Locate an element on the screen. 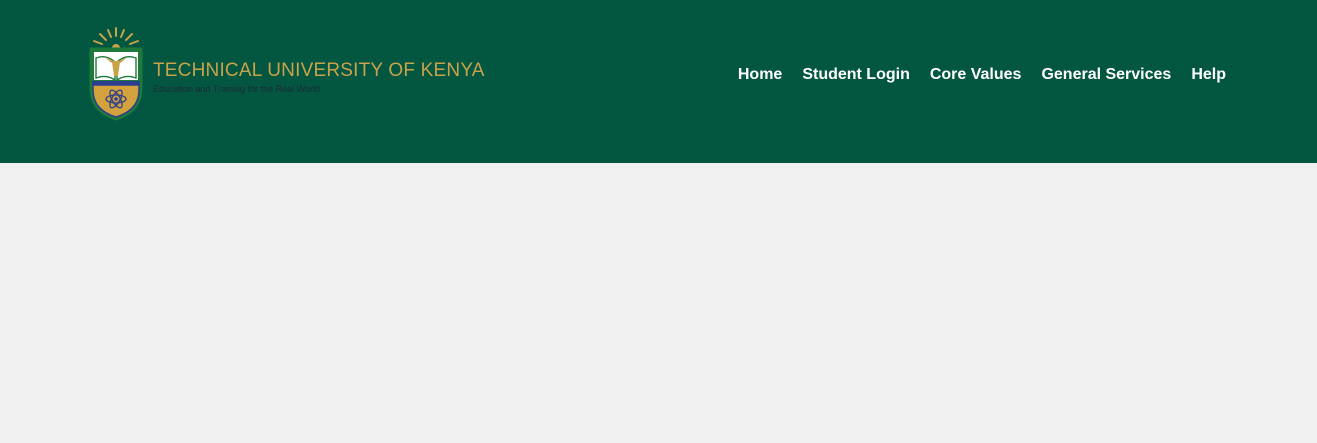 The width and height of the screenshot is (1317, 443). nav-general-services: General Services is located at coordinates (1106, 75).